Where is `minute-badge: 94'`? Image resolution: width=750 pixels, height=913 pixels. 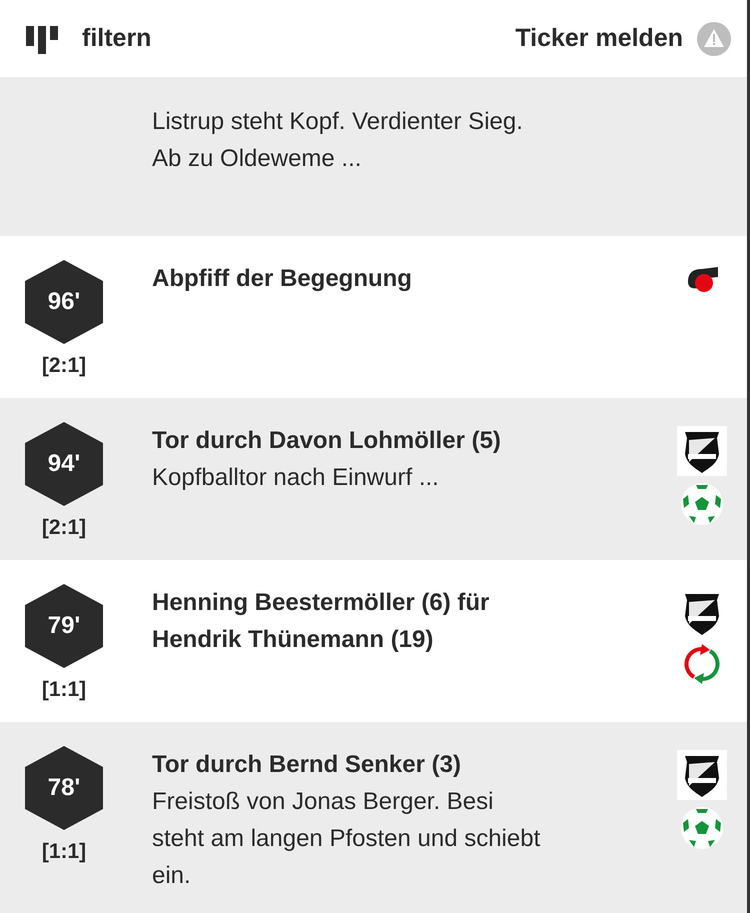 minute-badge: 94' is located at coordinates (64, 464).